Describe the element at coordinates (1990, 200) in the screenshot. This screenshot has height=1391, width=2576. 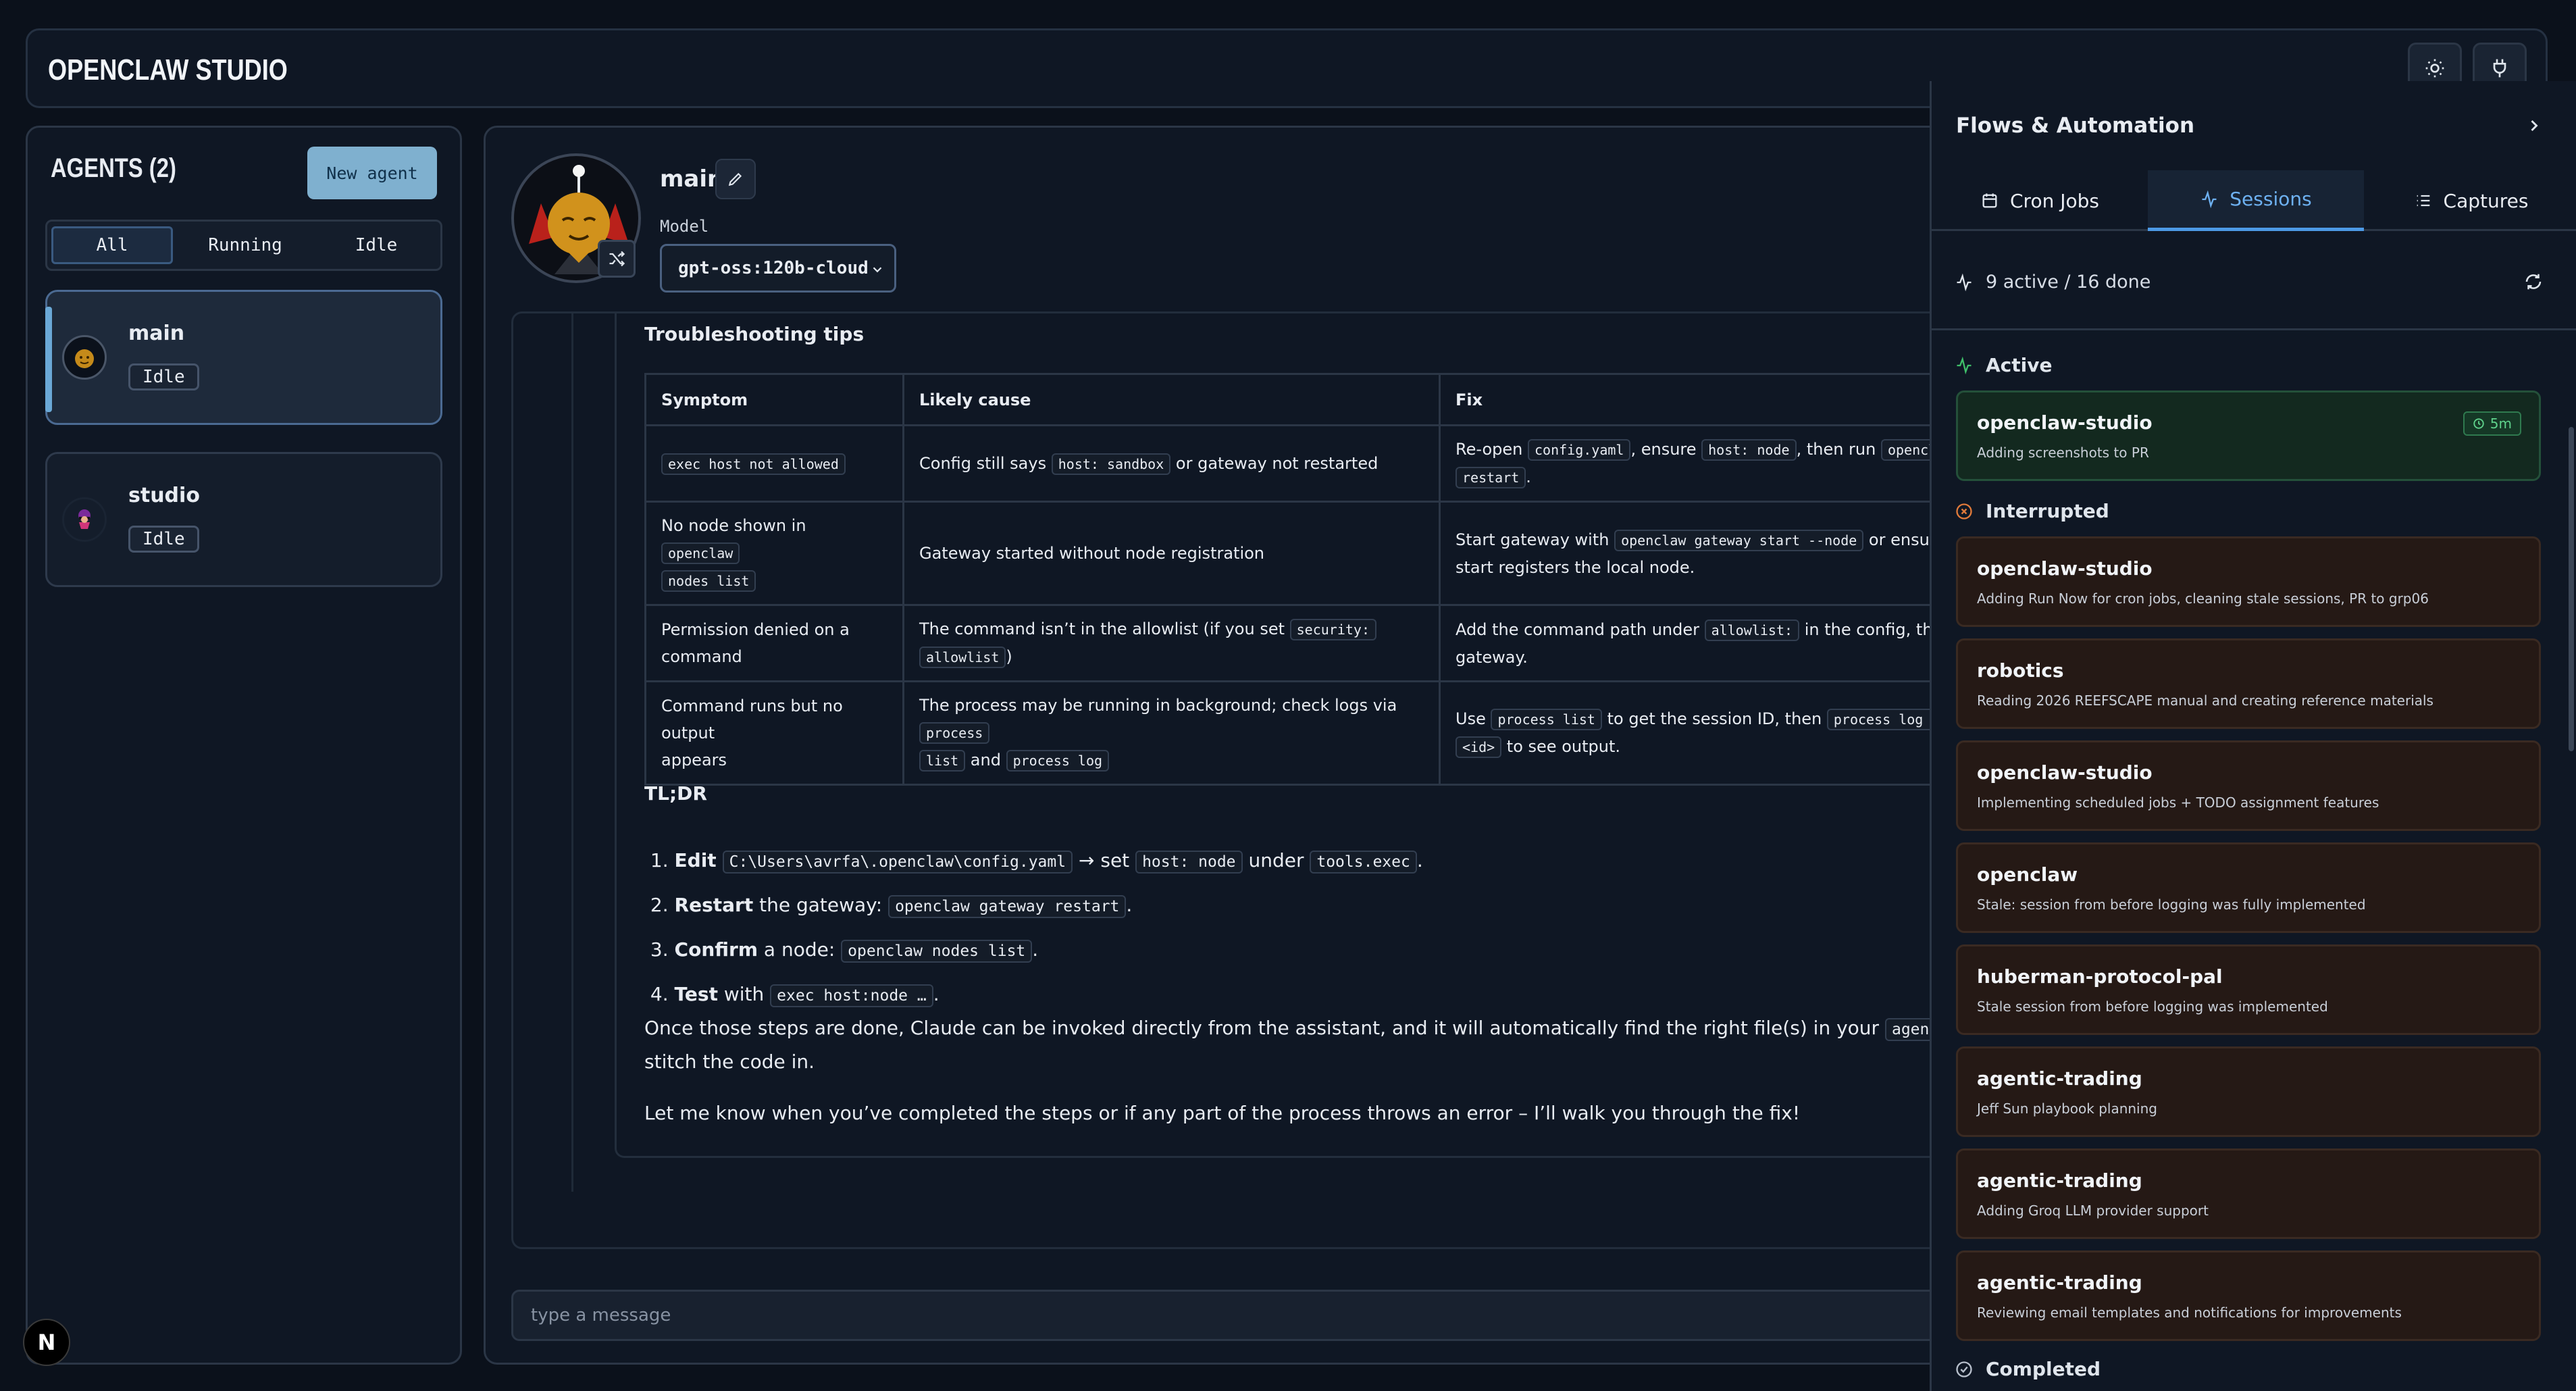
I see `calendar-icon` at that location.